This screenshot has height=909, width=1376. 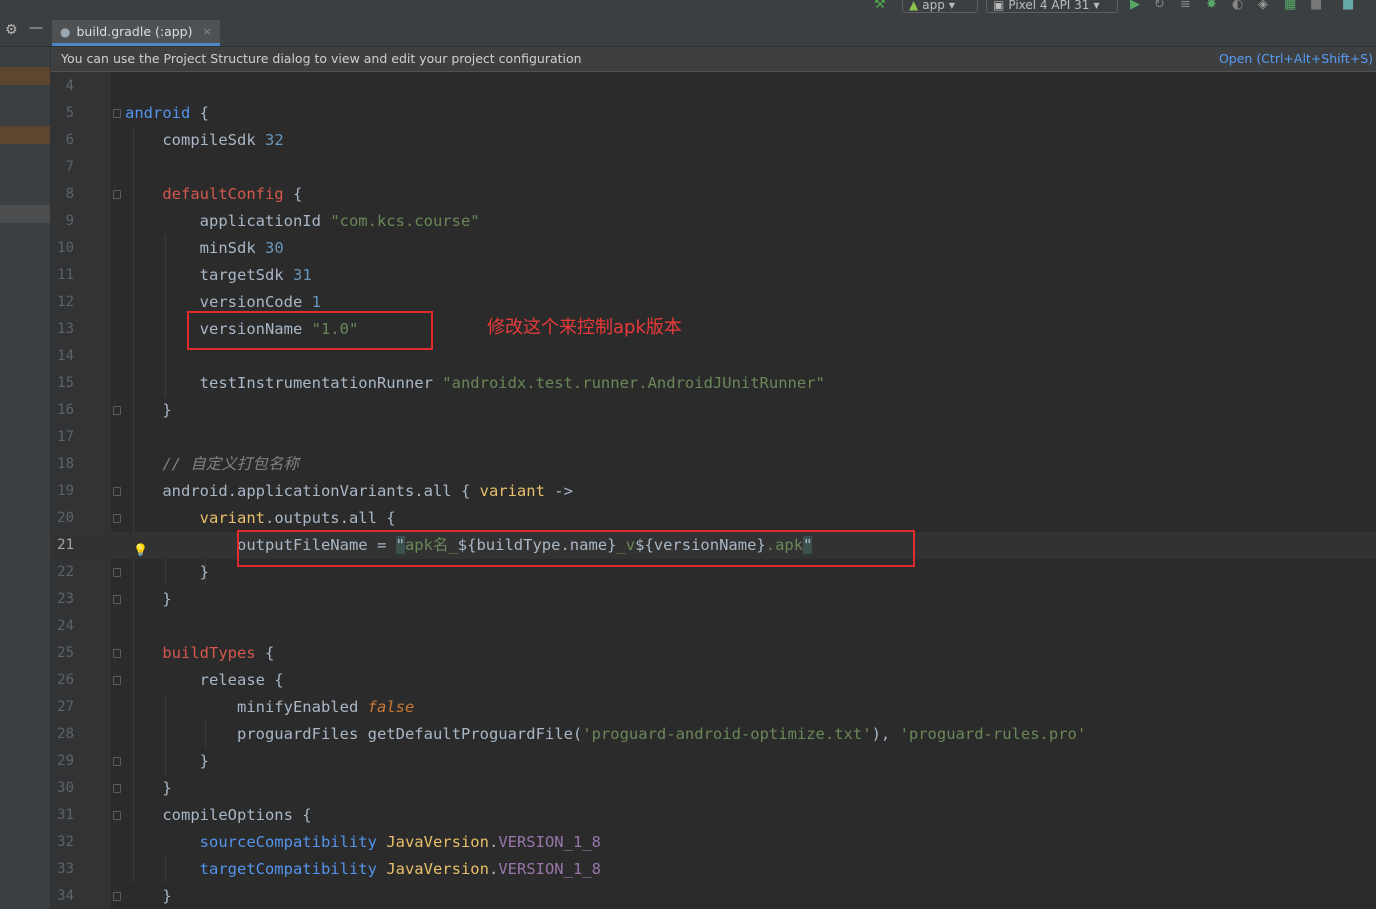 What do you see at coordinates (65, 653) in the screenshot?
I see `line-number: 25` at bounding box center [65, 653].